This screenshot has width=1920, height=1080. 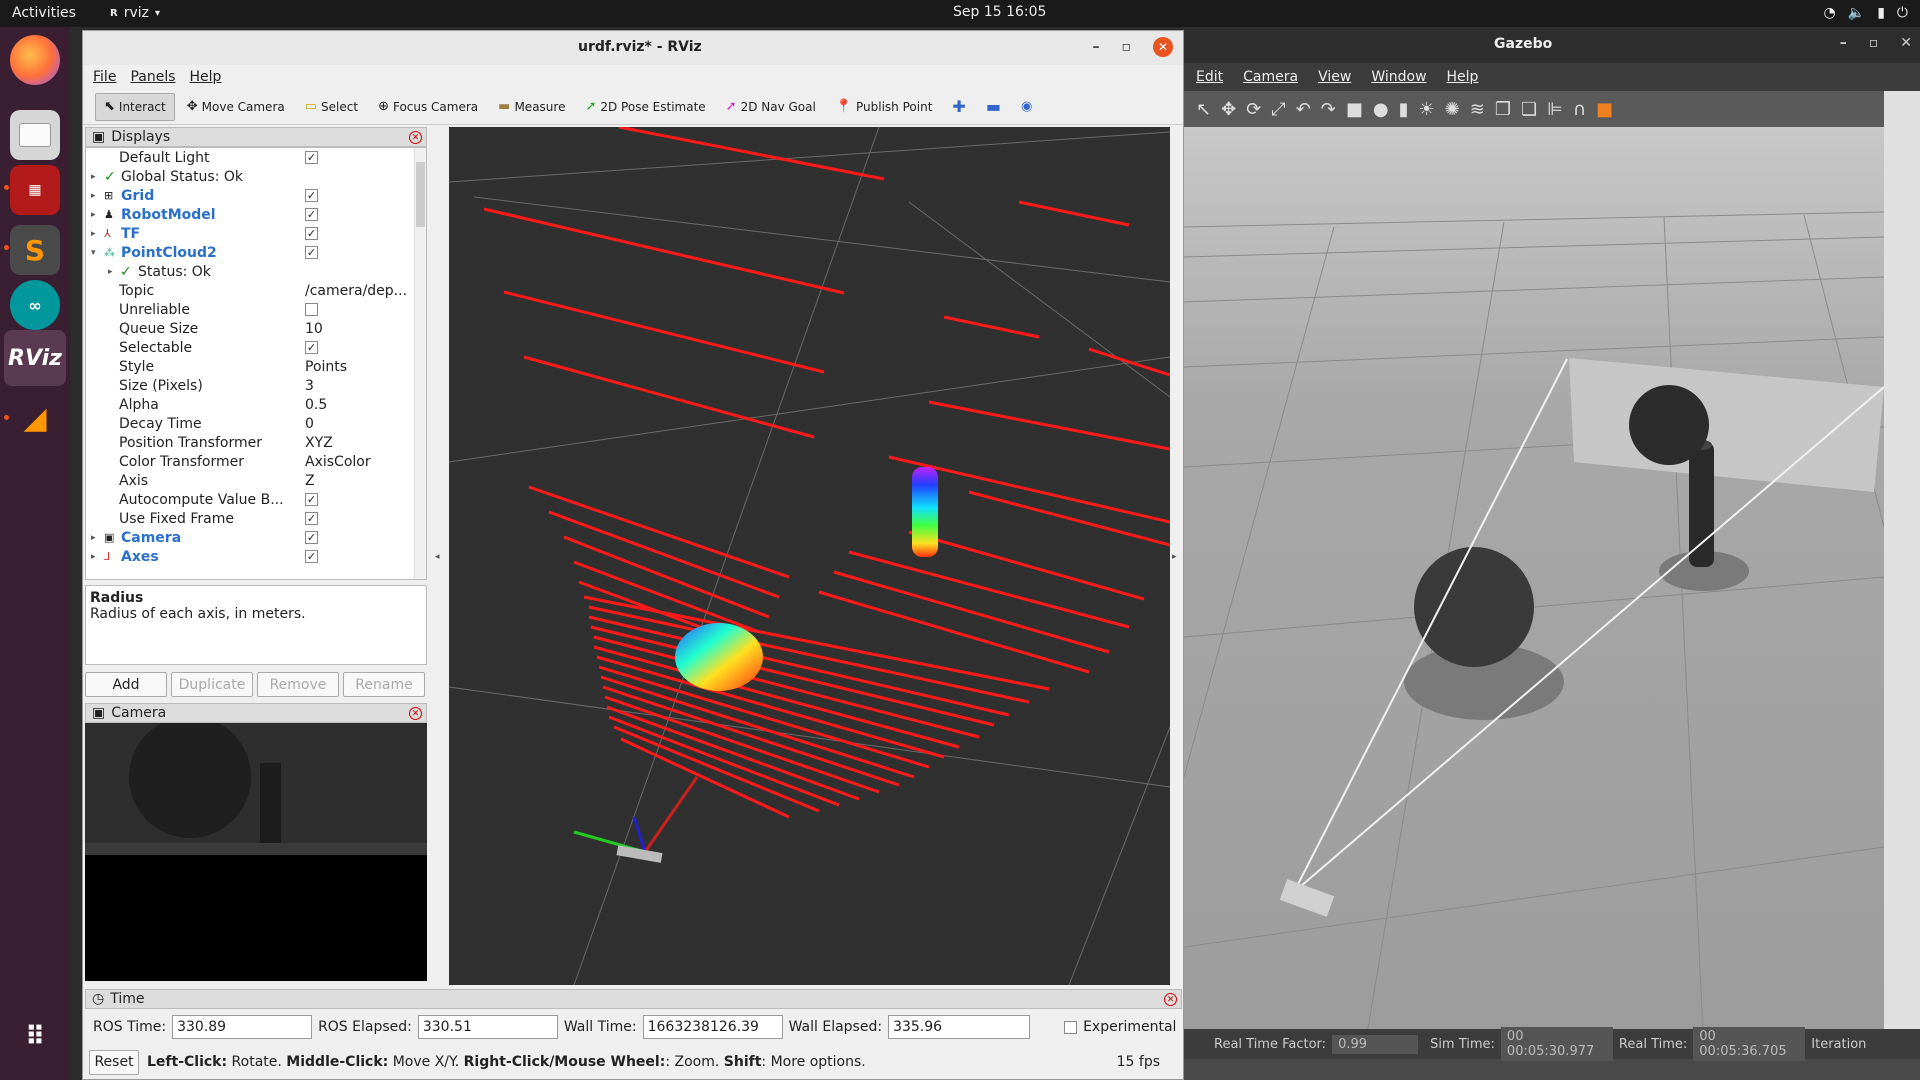 I want to click on snap-icon: ∩, so click(x=1579, y=109).